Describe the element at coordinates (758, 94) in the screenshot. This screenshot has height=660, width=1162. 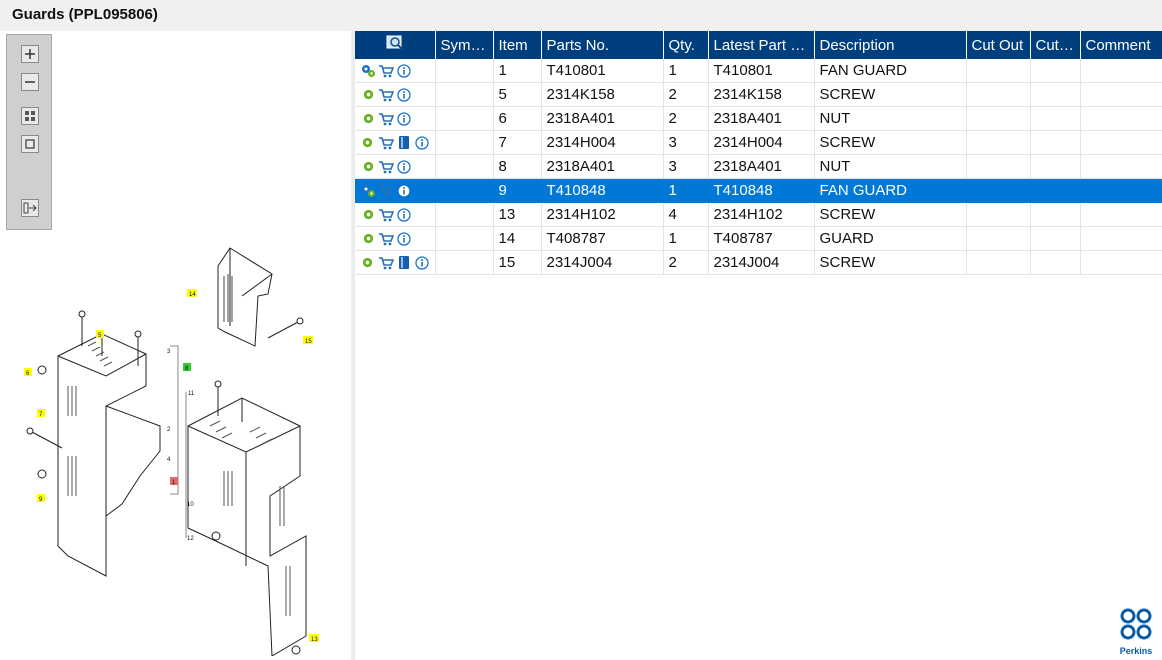
I see `table-row: 5 2314K158 2 2314K158 SCREW` at that location.